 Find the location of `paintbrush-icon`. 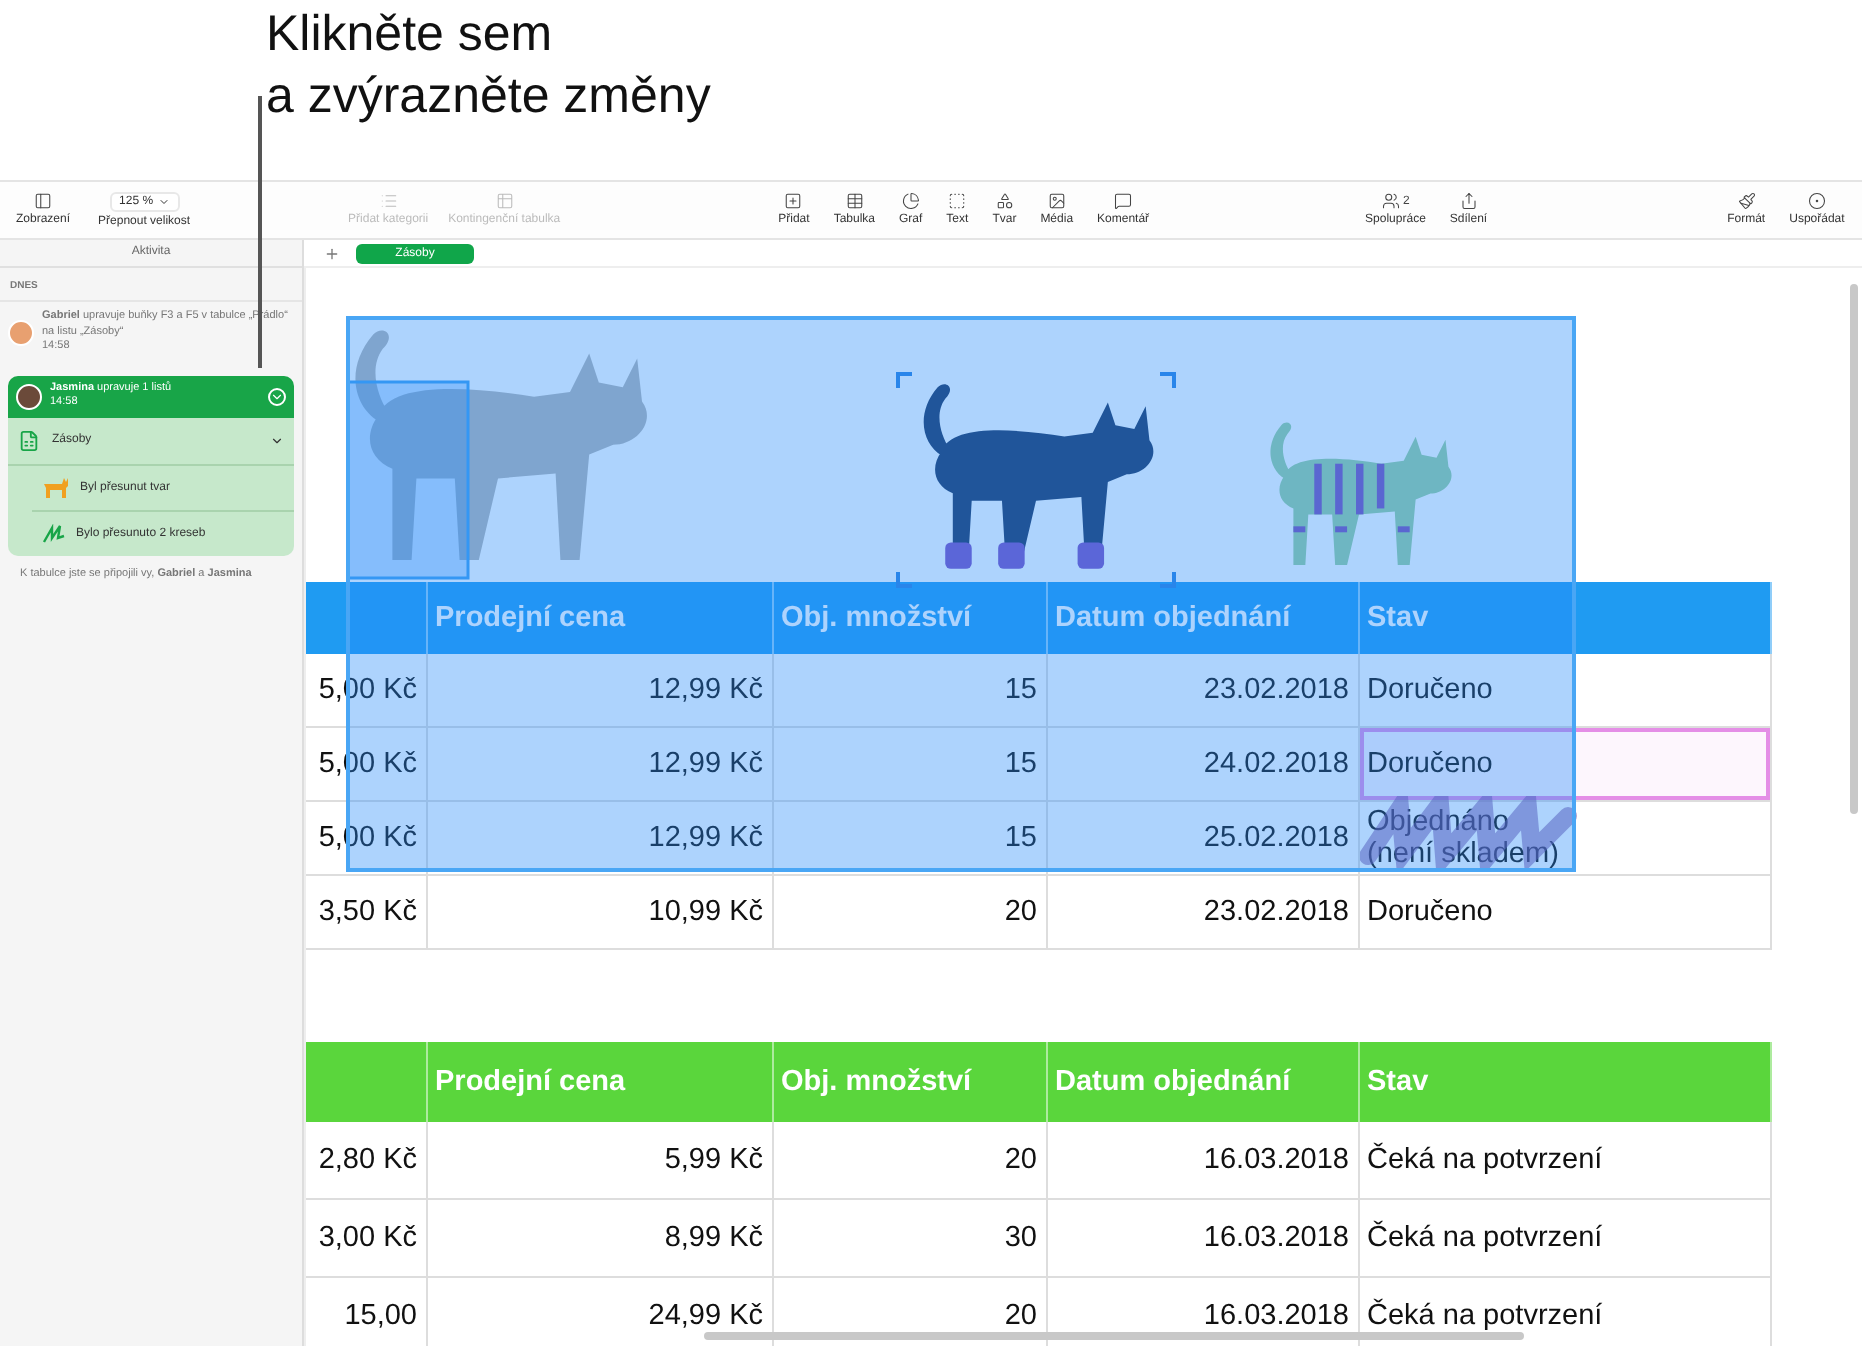

paintbrush-icon is located at coordinates (1746, 201).